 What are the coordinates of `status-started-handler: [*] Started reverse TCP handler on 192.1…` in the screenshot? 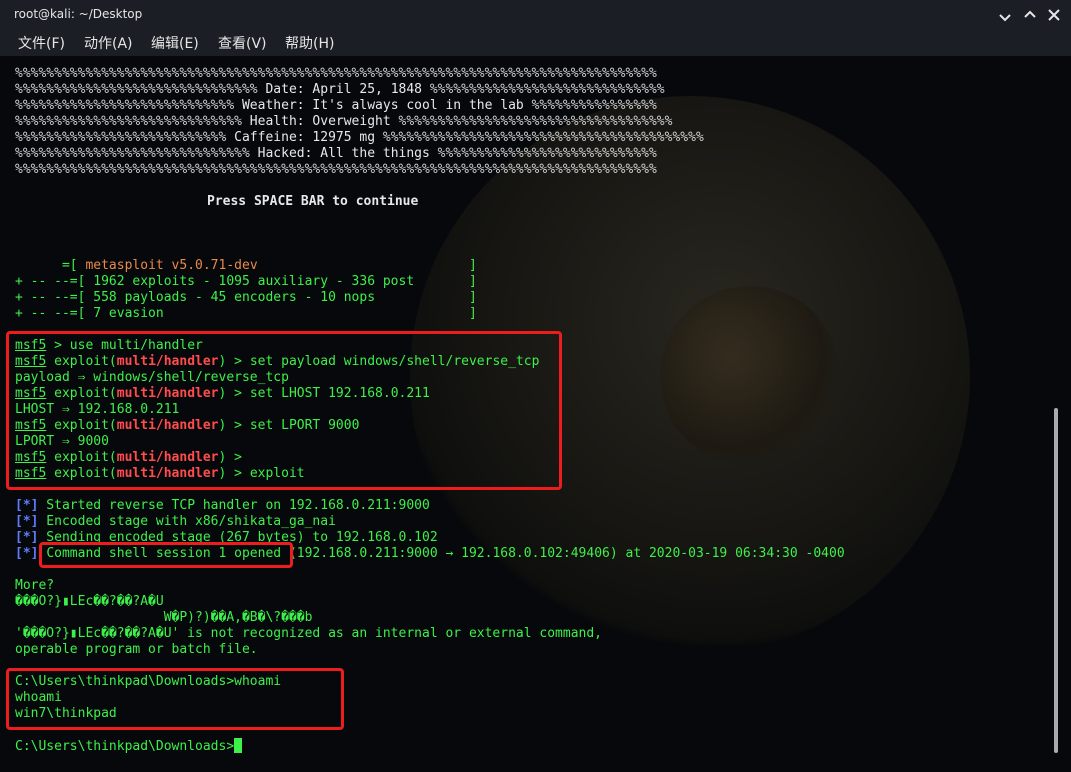 It's located at (222, 505).